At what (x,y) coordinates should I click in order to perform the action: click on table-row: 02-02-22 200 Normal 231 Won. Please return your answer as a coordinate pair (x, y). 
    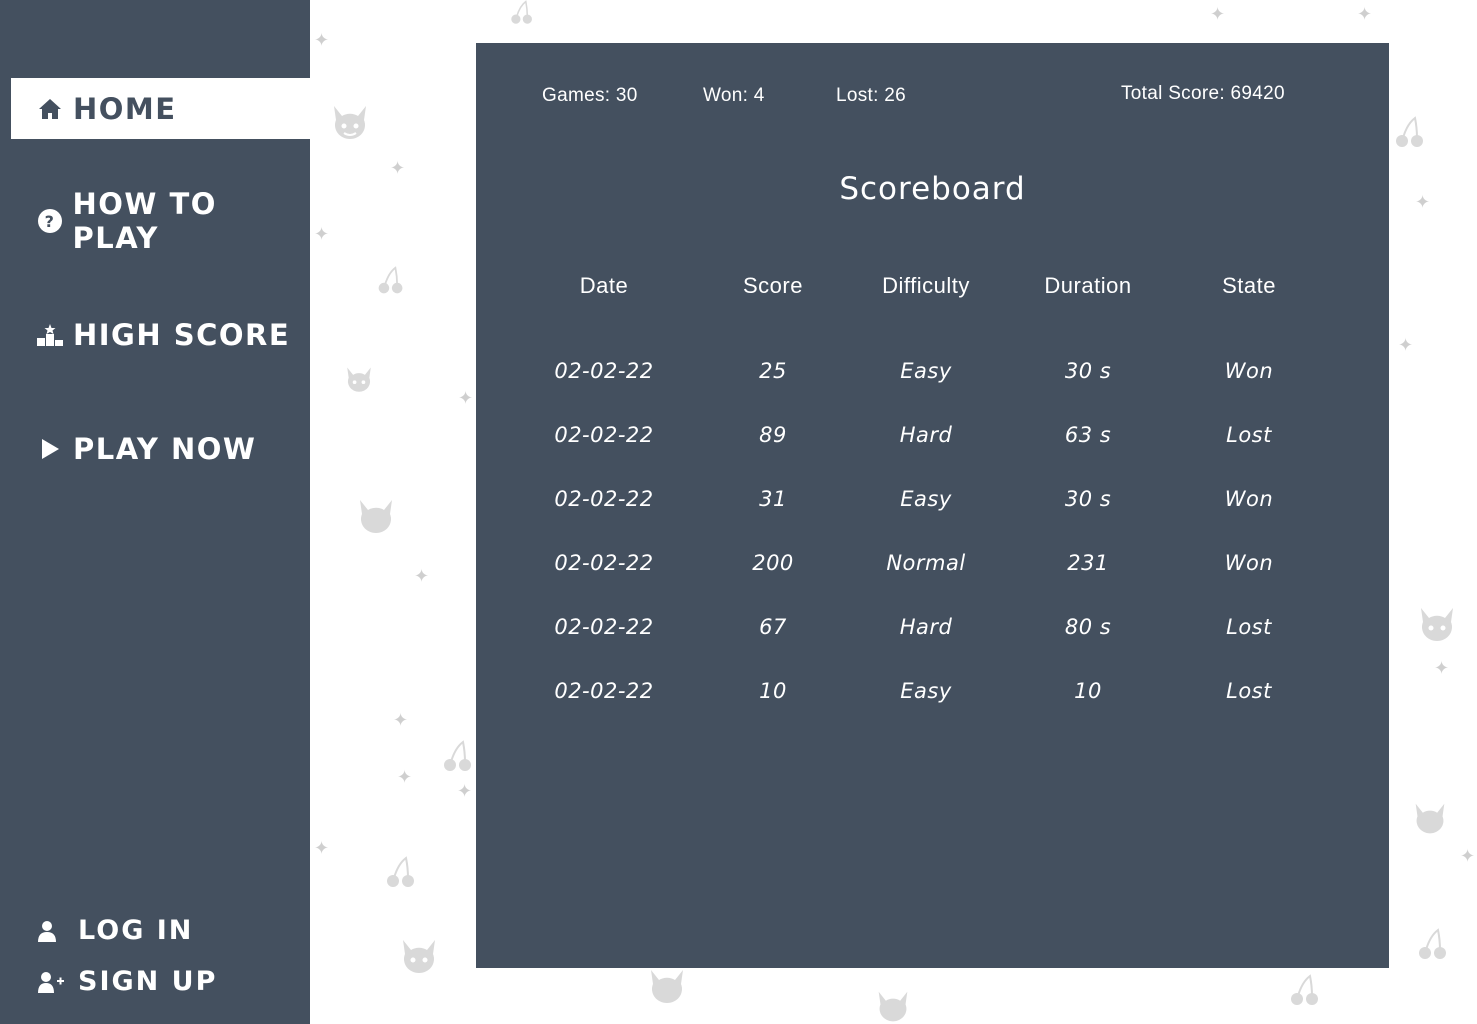
    Looking at the image, I should click on (932, 566).